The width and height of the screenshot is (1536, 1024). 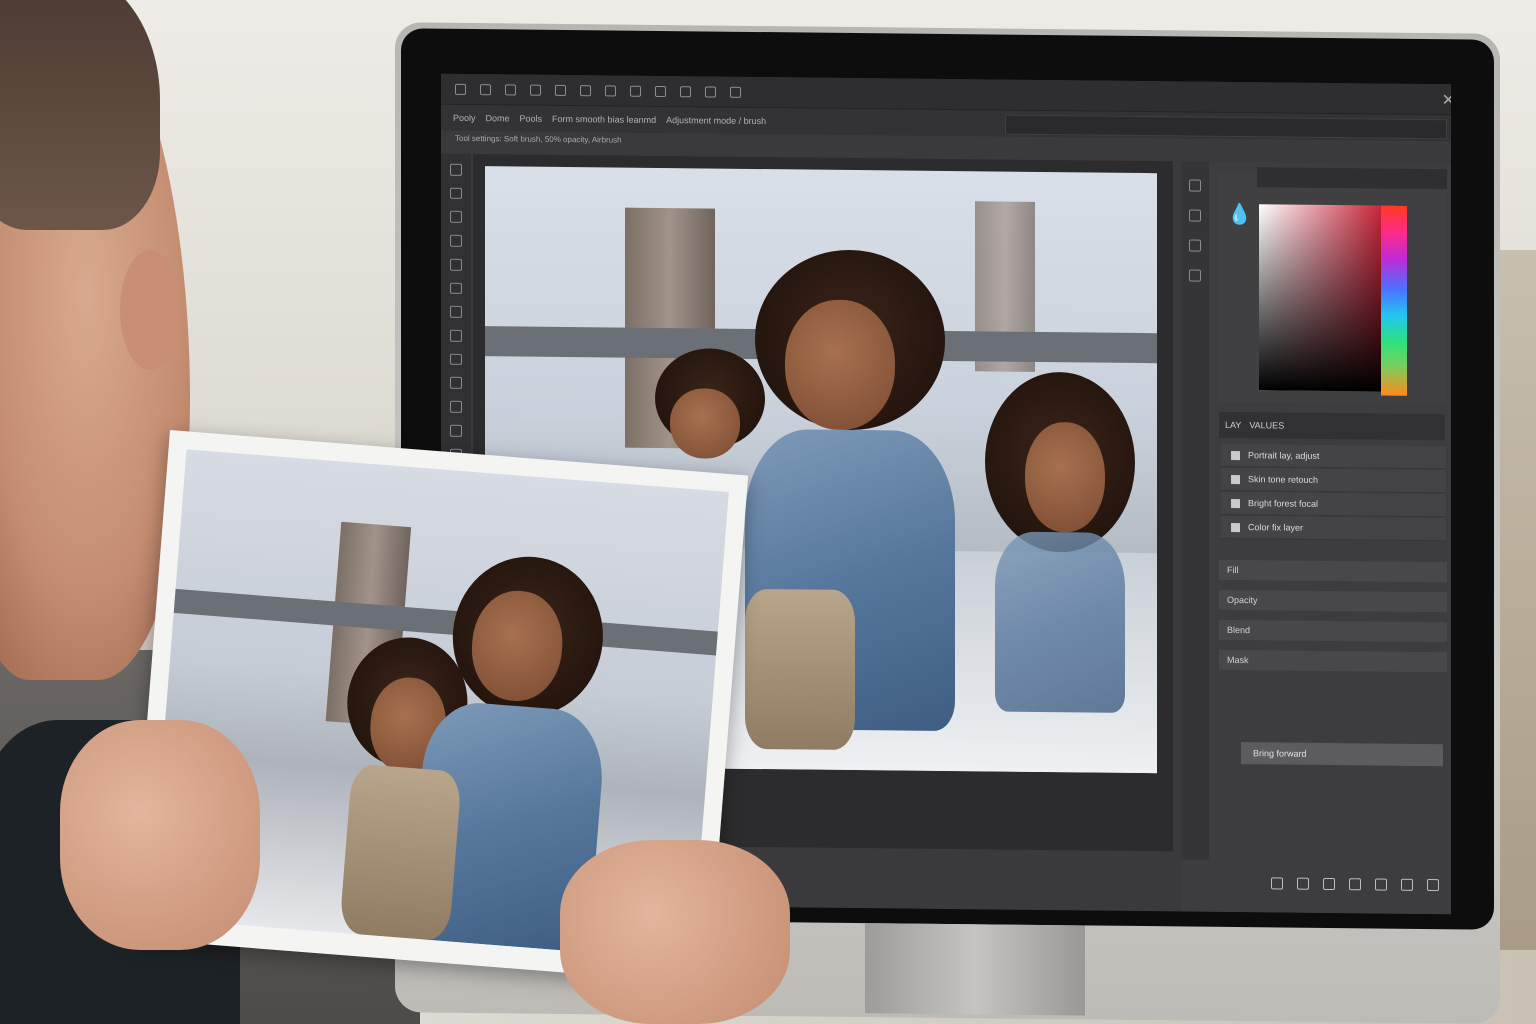 I want to click on layer-name: Color fix layer, so click(x=1276, y=527).